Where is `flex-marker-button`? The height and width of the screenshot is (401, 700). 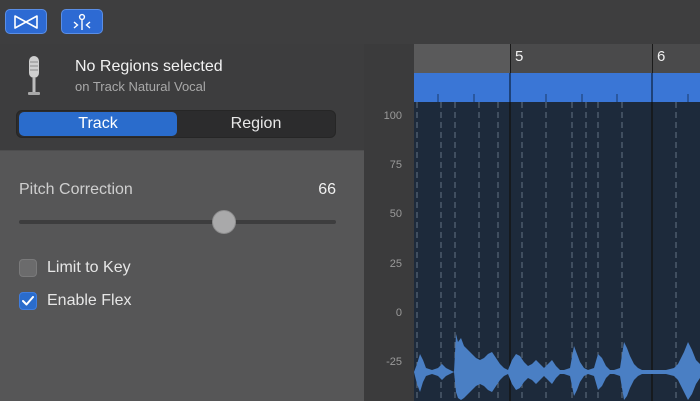
flex-marker-button is located at coordinates (82, 21).